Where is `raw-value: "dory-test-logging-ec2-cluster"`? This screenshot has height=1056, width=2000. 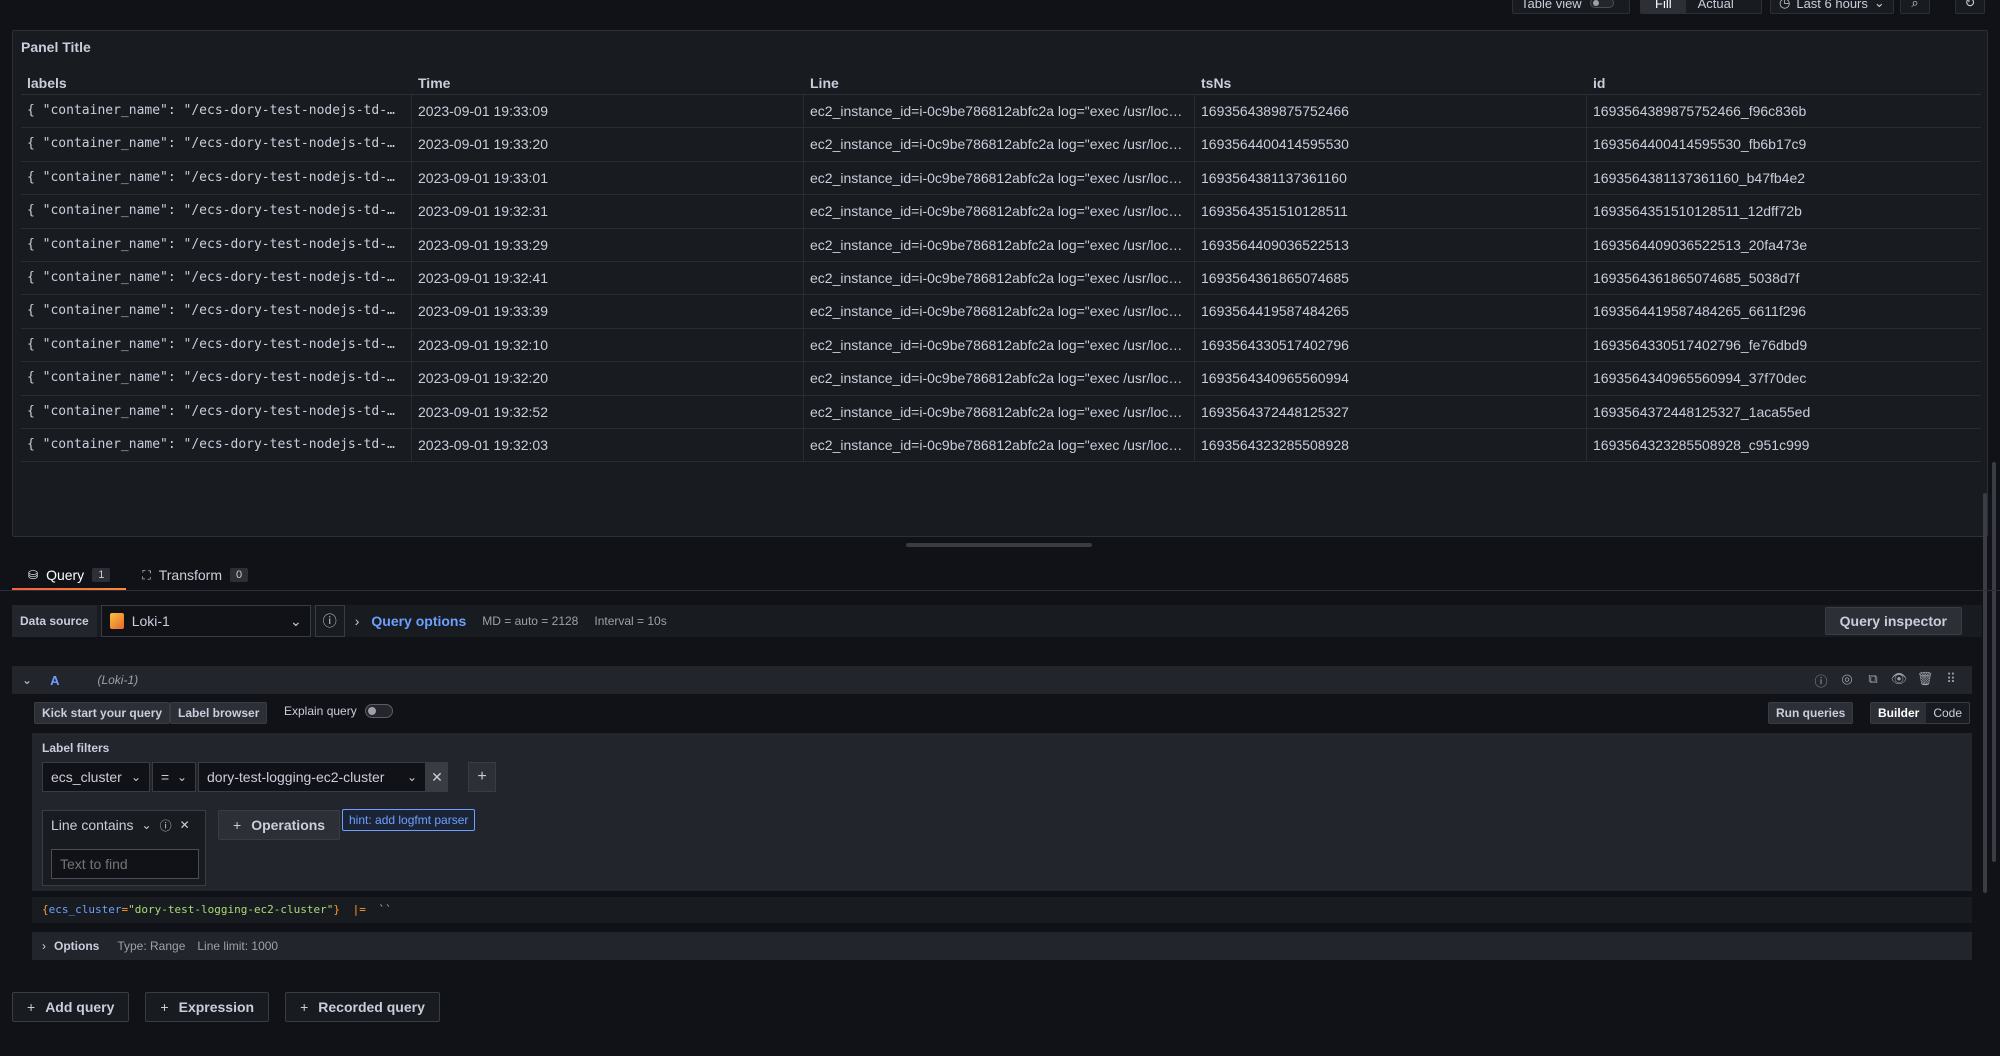
raw-value: "dory-test-logging-ec2-cluster" is located at coordinates (231, 909).